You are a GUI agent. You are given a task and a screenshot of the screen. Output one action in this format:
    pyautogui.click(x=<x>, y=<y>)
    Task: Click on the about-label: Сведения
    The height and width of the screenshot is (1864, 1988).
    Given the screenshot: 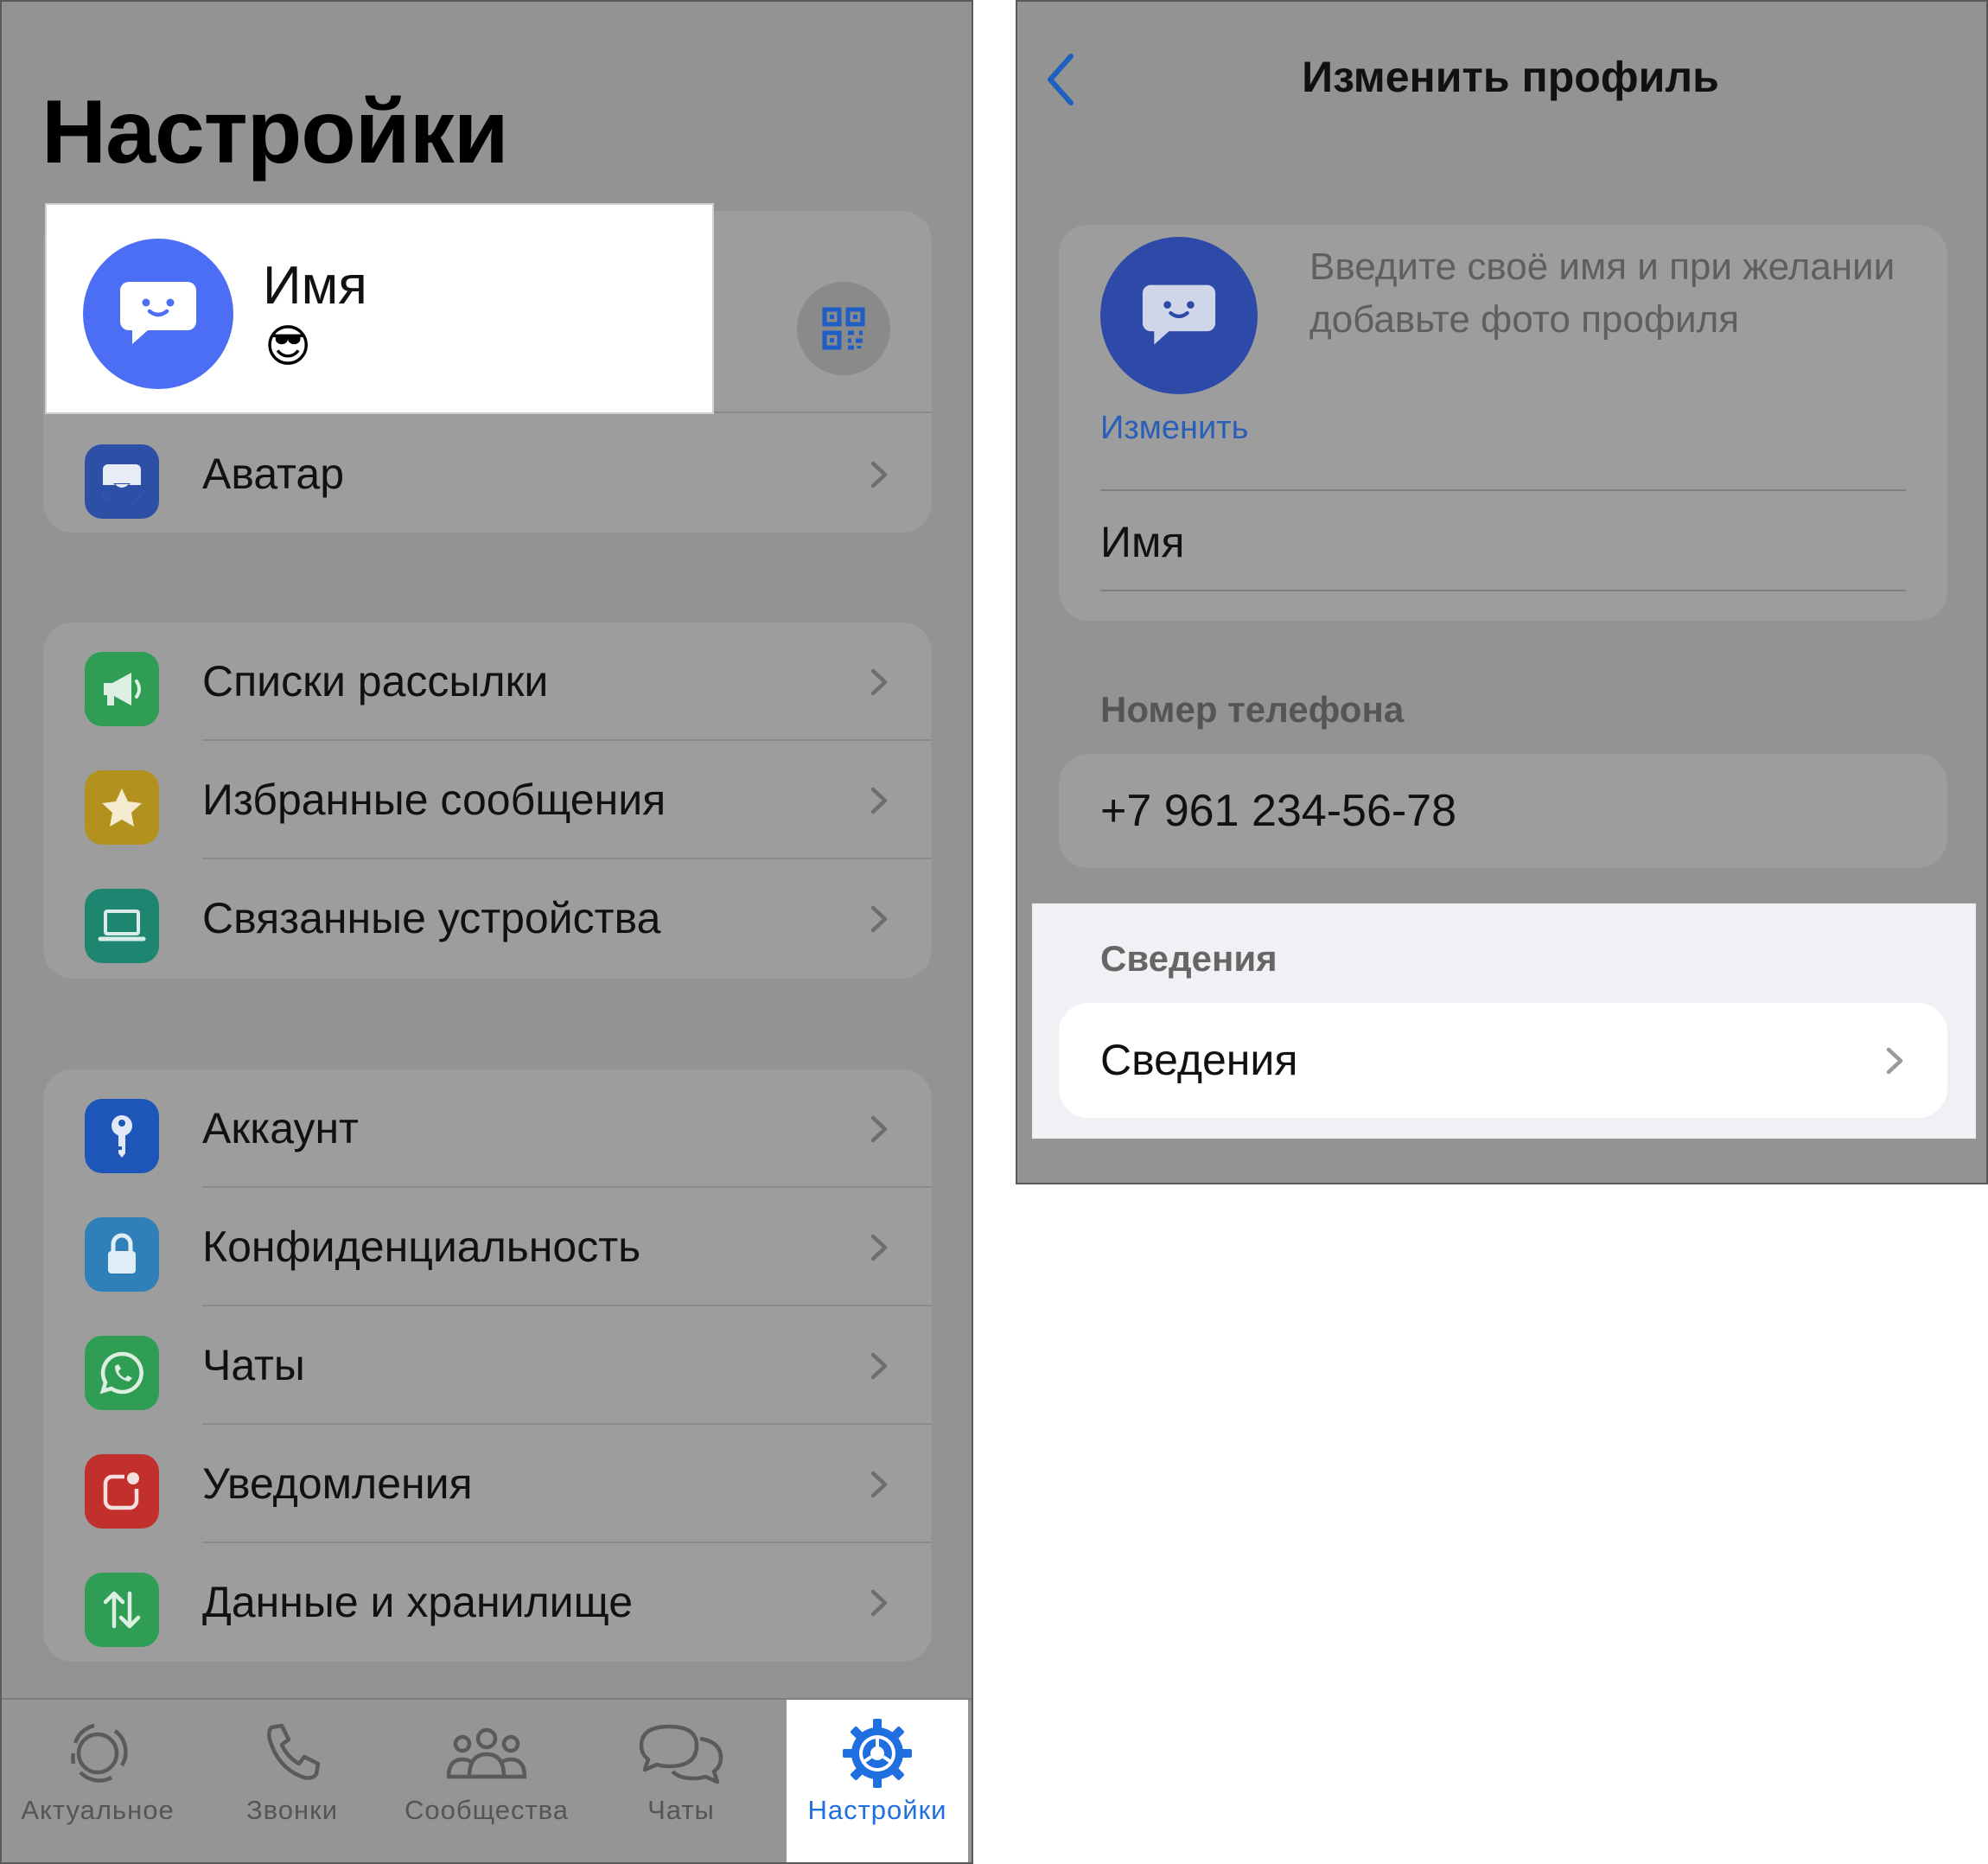 What is the action you would take?
    pyautogui.click(x=1199, y=1060)
    